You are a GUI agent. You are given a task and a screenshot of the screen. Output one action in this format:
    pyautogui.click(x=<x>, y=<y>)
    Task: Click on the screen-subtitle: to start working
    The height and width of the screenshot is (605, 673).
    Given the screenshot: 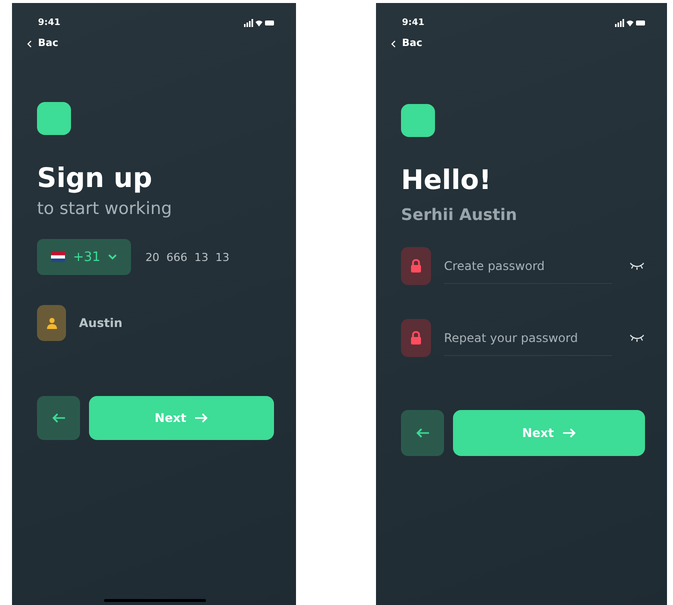 What is the action you would take?
    pyautogui.click(x=105, y=209)
    